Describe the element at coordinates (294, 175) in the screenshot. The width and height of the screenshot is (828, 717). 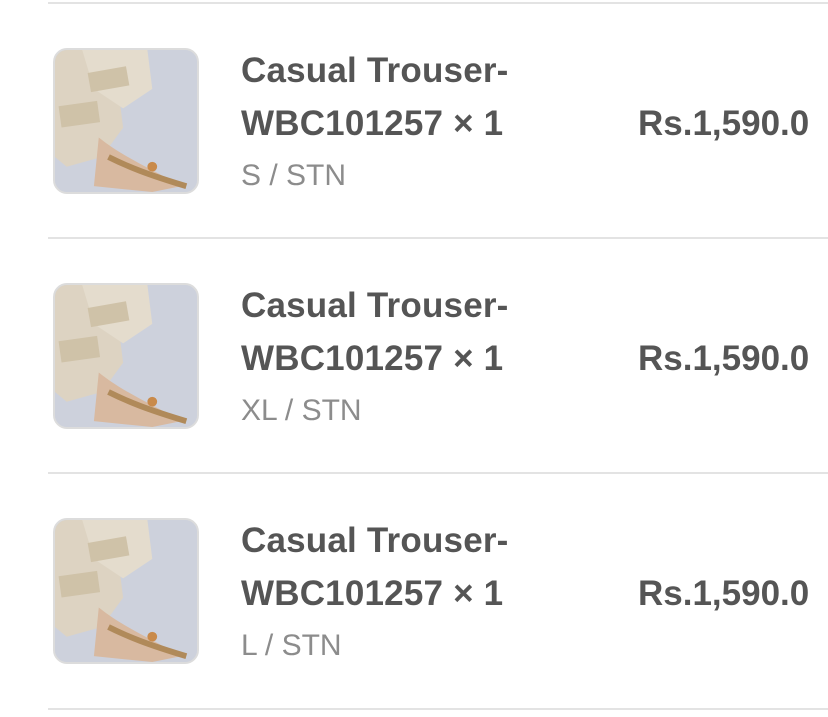
I see `product-variant: S / STN` at that location.